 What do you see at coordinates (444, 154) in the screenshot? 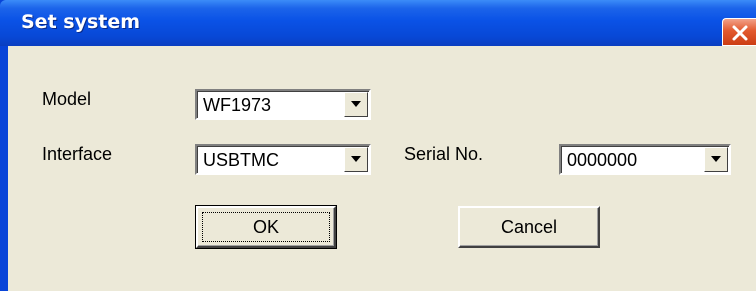
I see `serial-no-label: Serial No.` at bounding box center [444, 154].